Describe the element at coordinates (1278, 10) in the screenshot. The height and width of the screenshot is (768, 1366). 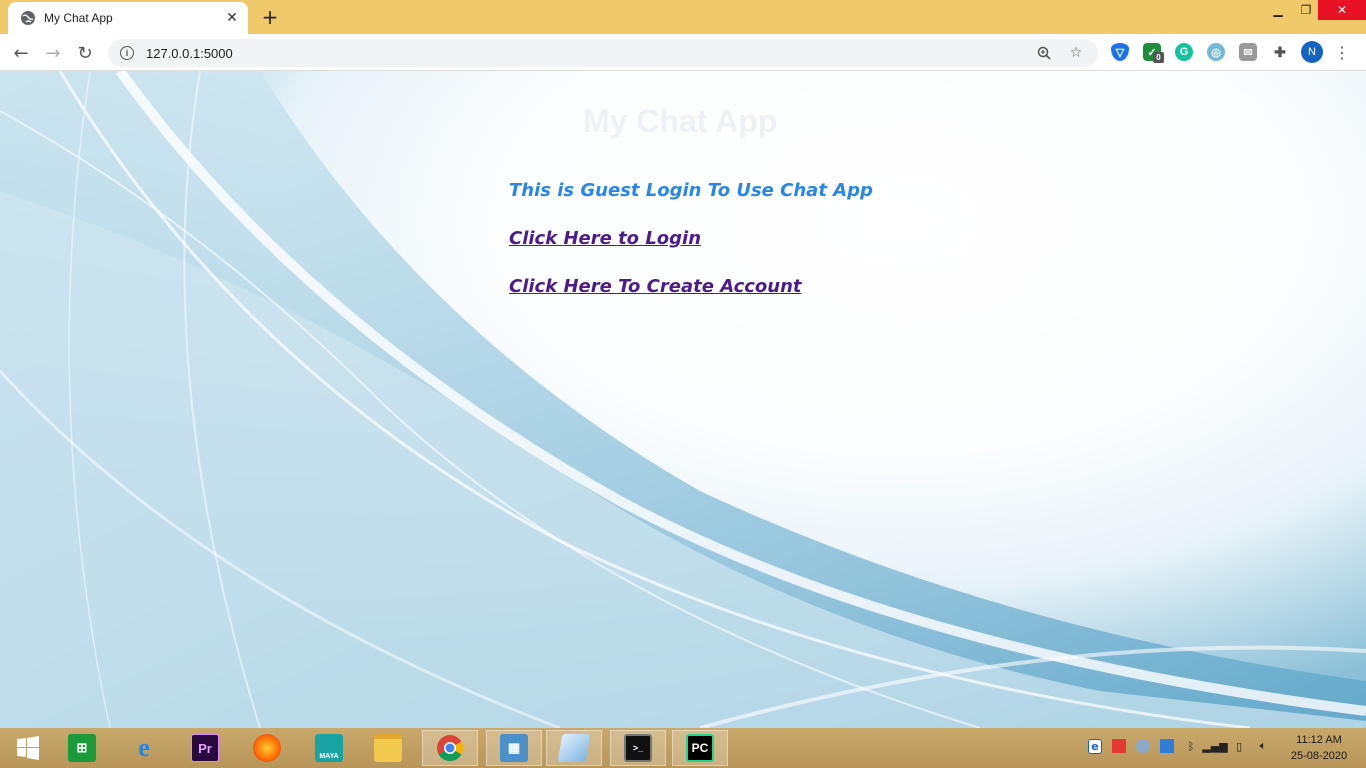
I see `window-minimize-button: ▁` at that location.